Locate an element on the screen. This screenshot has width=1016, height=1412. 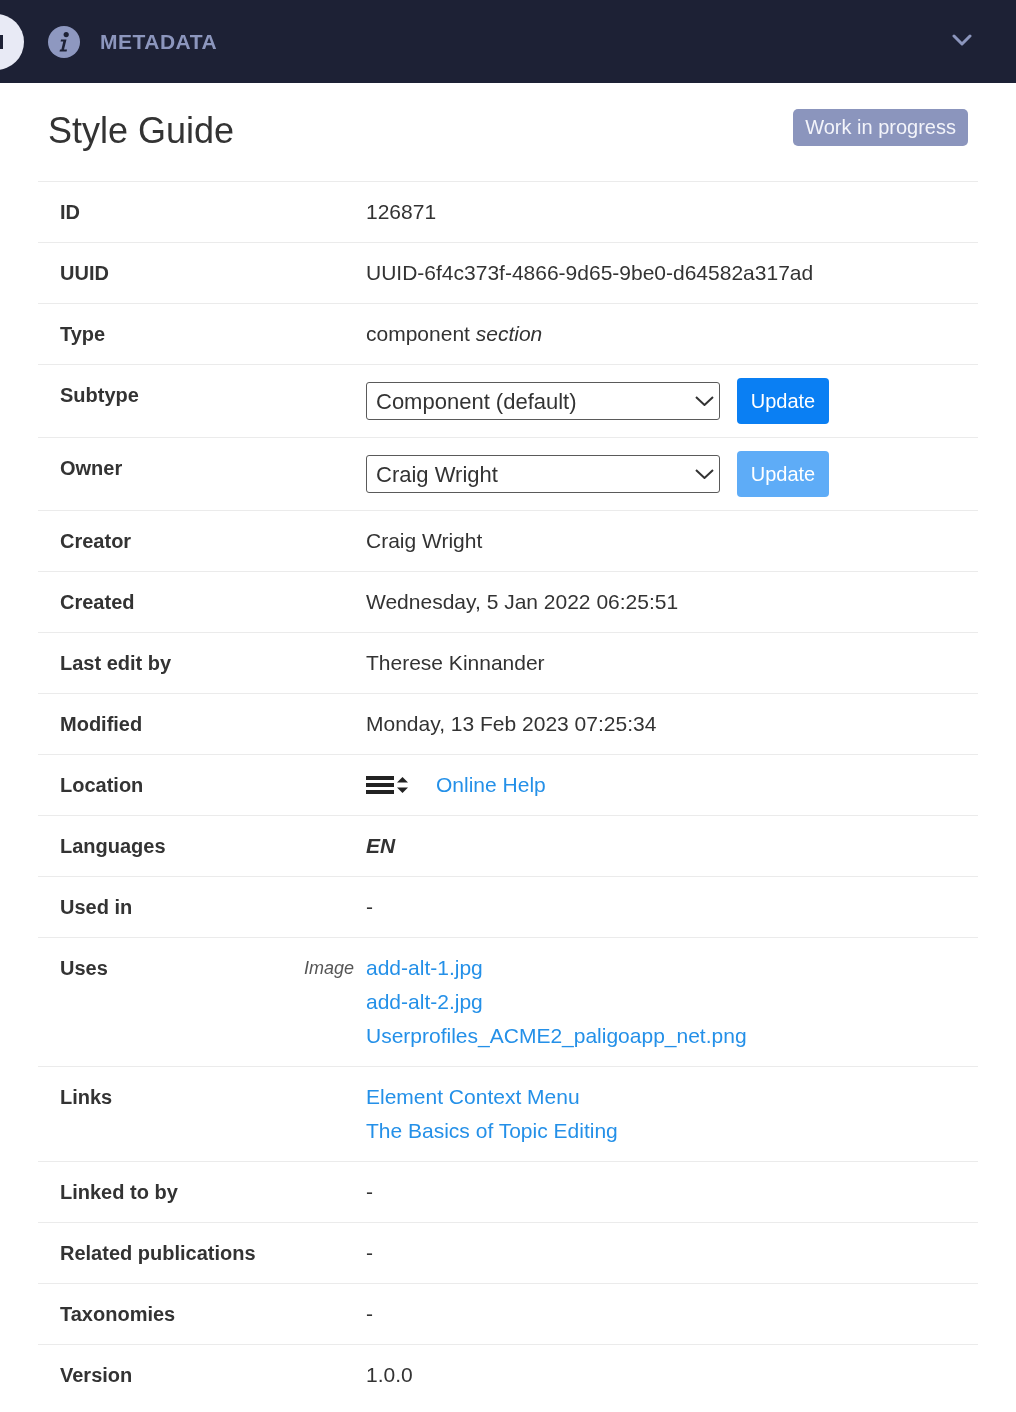
link: The Basics of Topic Editing is located at coordinates (492, 1131).